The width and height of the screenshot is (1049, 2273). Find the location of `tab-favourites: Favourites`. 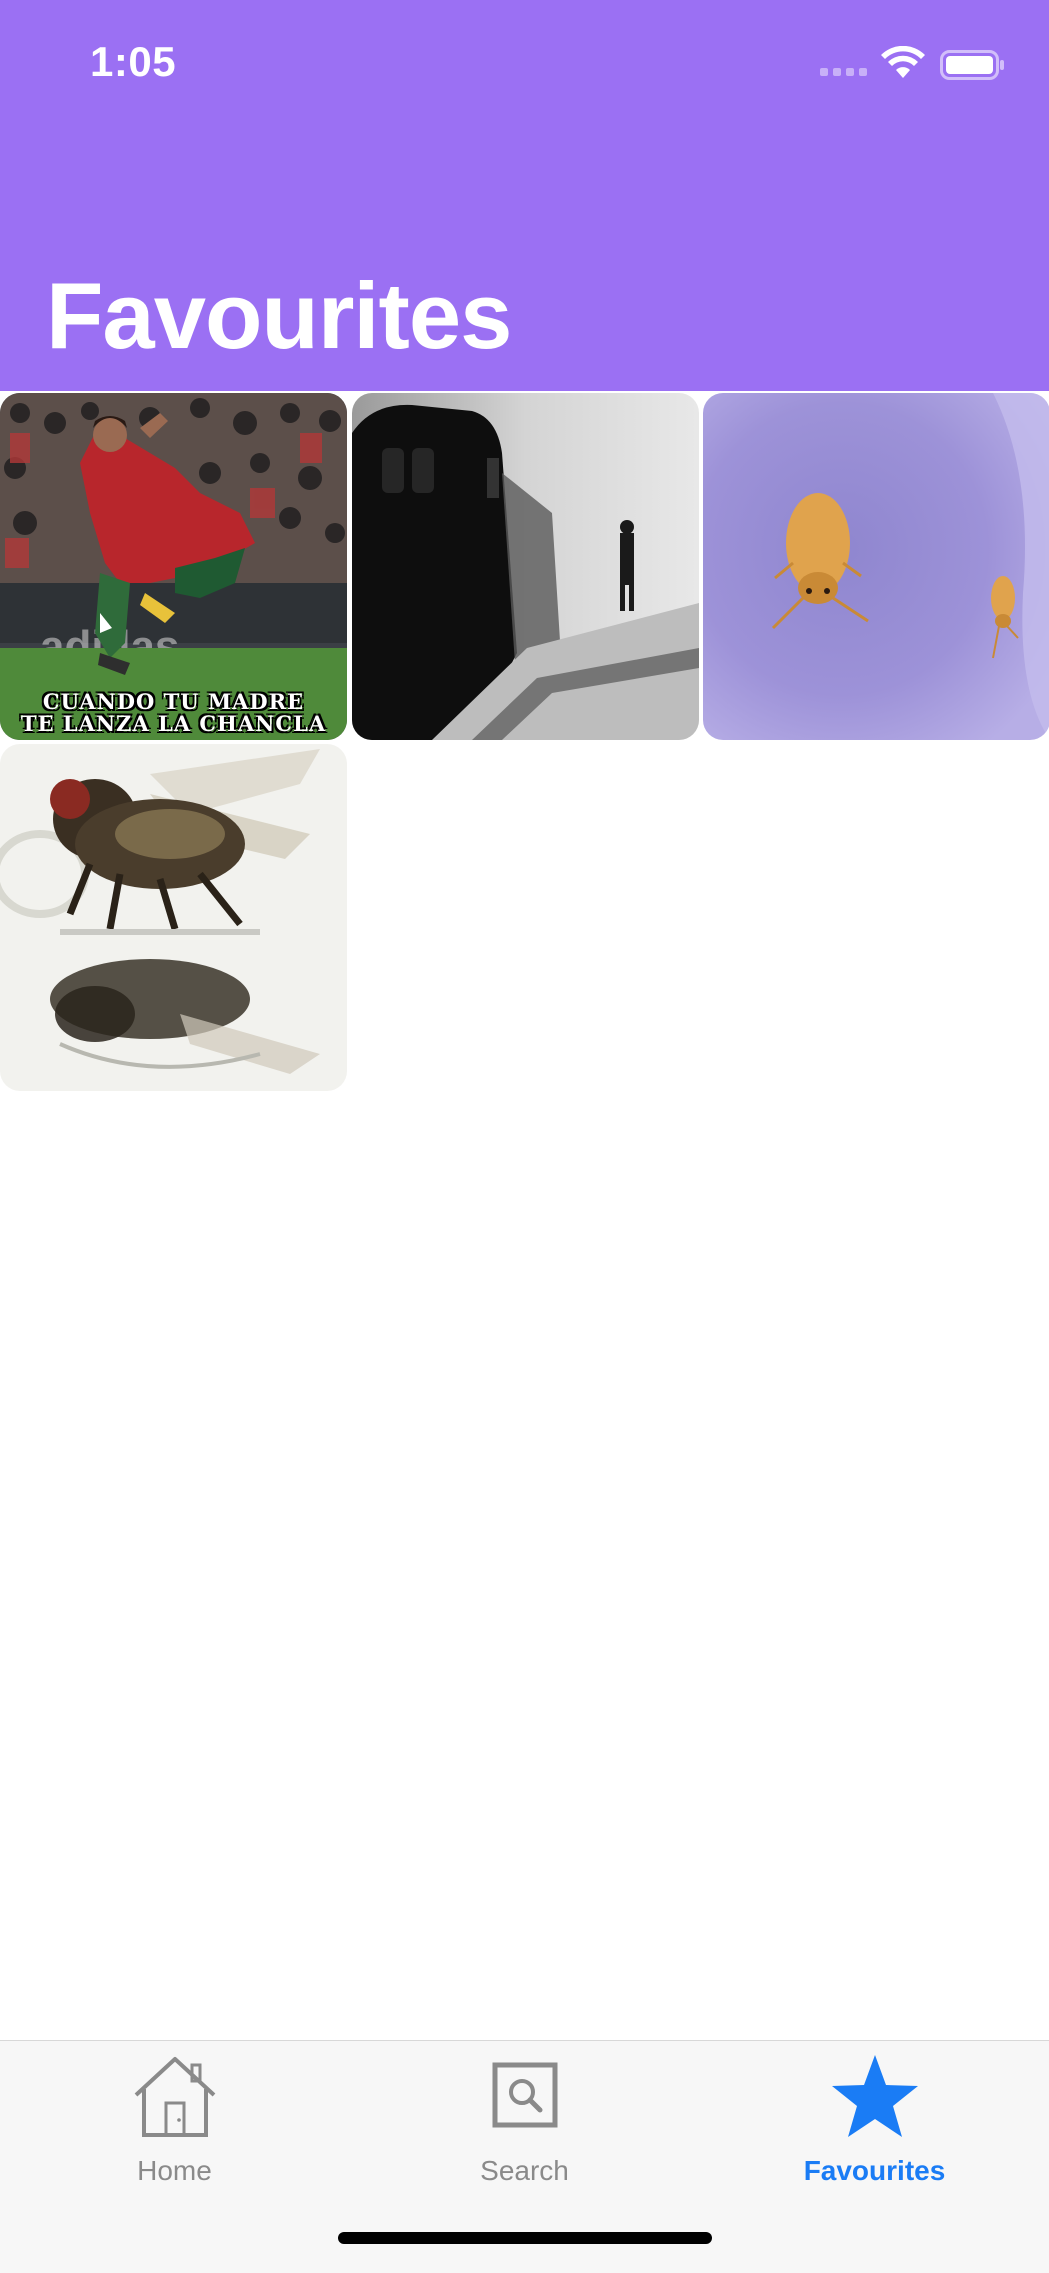

tab-favourites: Favourites is located at coordinates (874, 2113).